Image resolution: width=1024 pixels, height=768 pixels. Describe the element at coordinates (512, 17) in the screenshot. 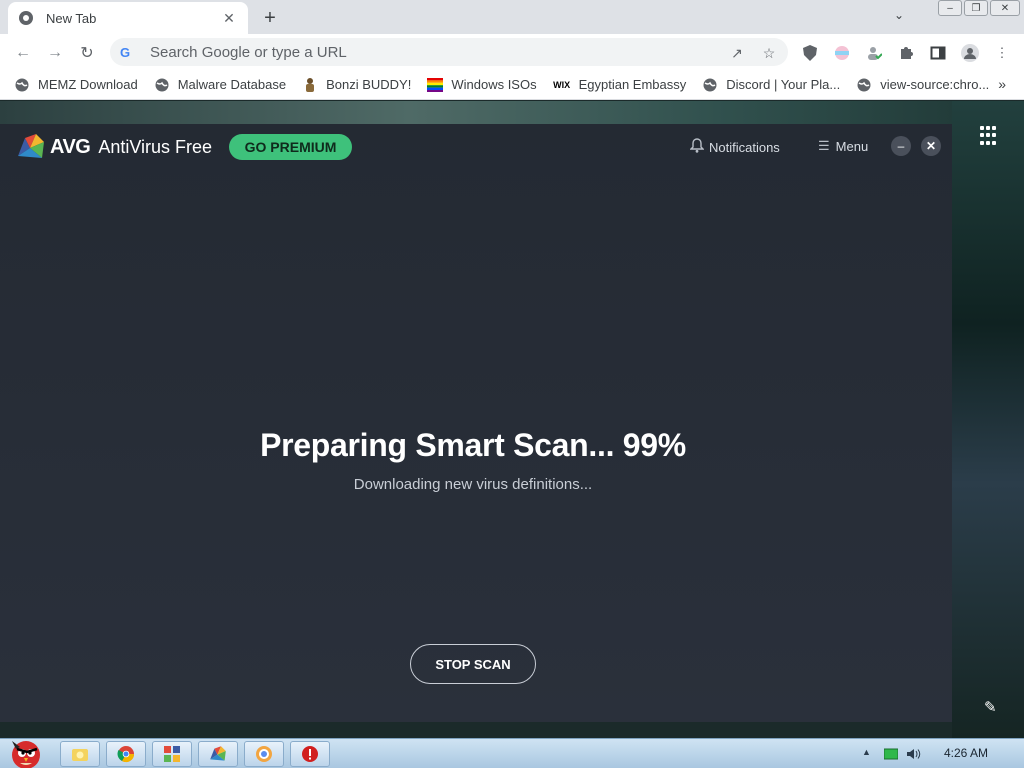

I see `tab-strip: New Tab ✕ + ⌄ – ❐ ✕` at that location.